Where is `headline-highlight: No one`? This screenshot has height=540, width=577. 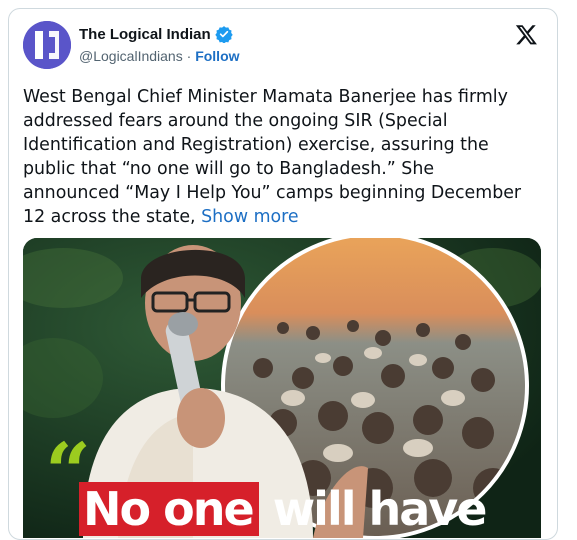
headline-highlight: No one is located at coordinates (169, 509).